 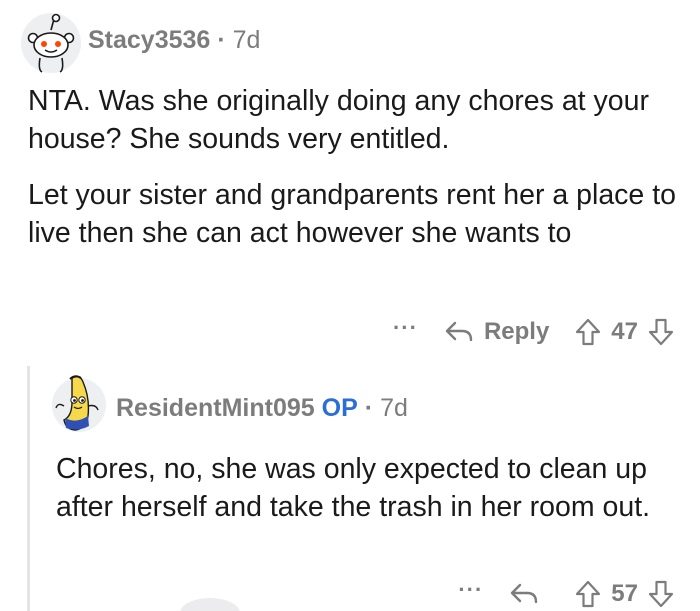 I want to click on op-badge: OP, so click(x=339, y=408).